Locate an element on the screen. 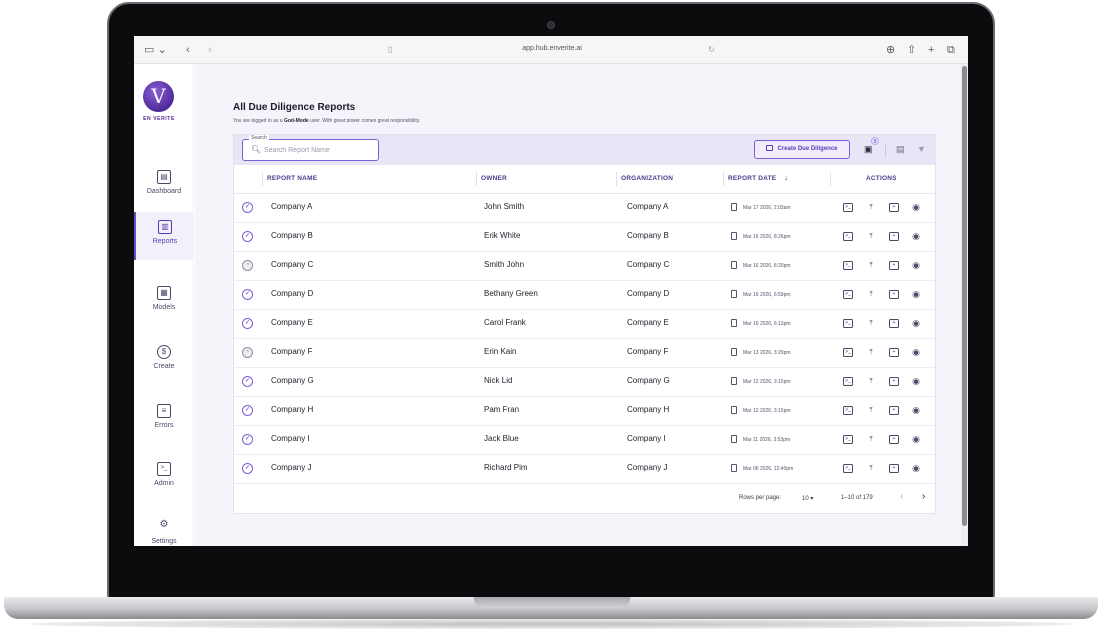 The width and height of the screenshot is (1102, 638). scrollbar-thumb is located at coordinates (964, 296).